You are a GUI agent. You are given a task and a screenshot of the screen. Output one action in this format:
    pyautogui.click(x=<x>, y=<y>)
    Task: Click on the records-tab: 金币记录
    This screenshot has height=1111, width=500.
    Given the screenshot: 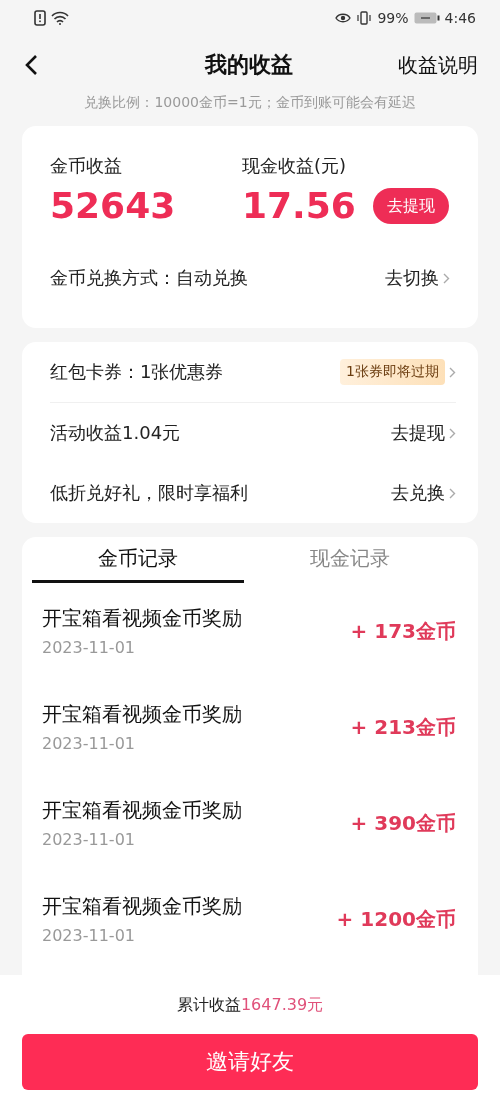 What is the action you would take?
    pyautogui.click(x=138, y=560)
    